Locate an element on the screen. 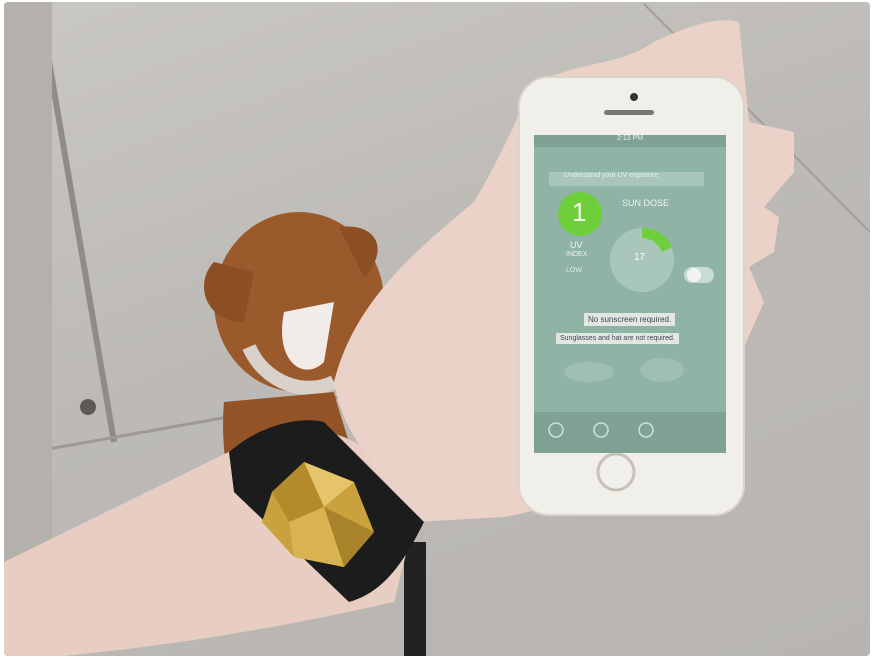  toggle-knob is located at coordinates (694, 275).